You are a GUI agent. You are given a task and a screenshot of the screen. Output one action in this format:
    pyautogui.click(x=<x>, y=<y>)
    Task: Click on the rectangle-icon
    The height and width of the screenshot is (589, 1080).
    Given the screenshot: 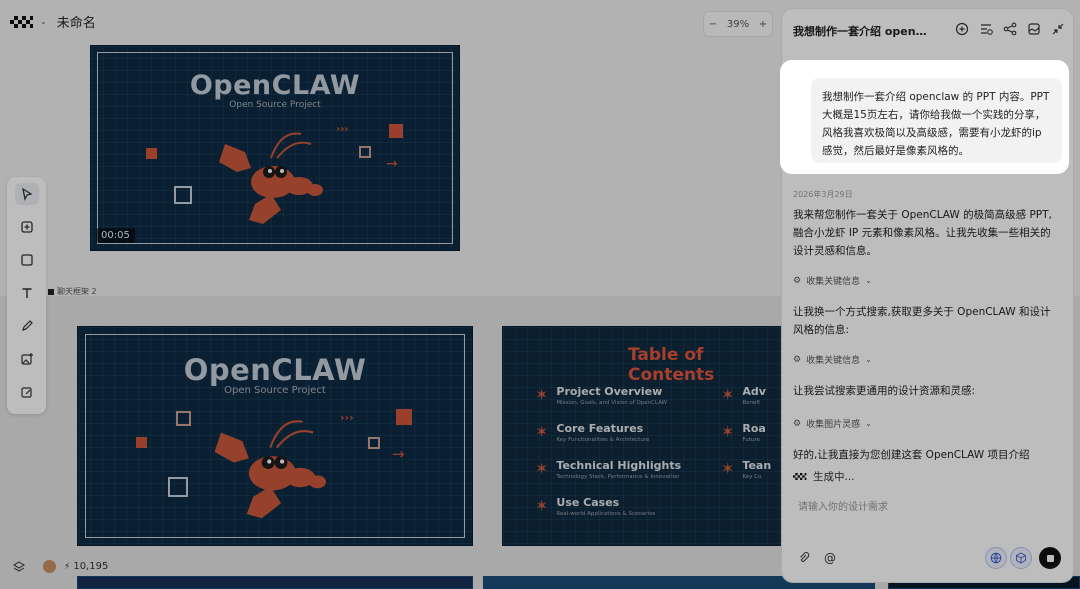 What is the action you would take?
    pyautogui.click(x=26, y=260)
    